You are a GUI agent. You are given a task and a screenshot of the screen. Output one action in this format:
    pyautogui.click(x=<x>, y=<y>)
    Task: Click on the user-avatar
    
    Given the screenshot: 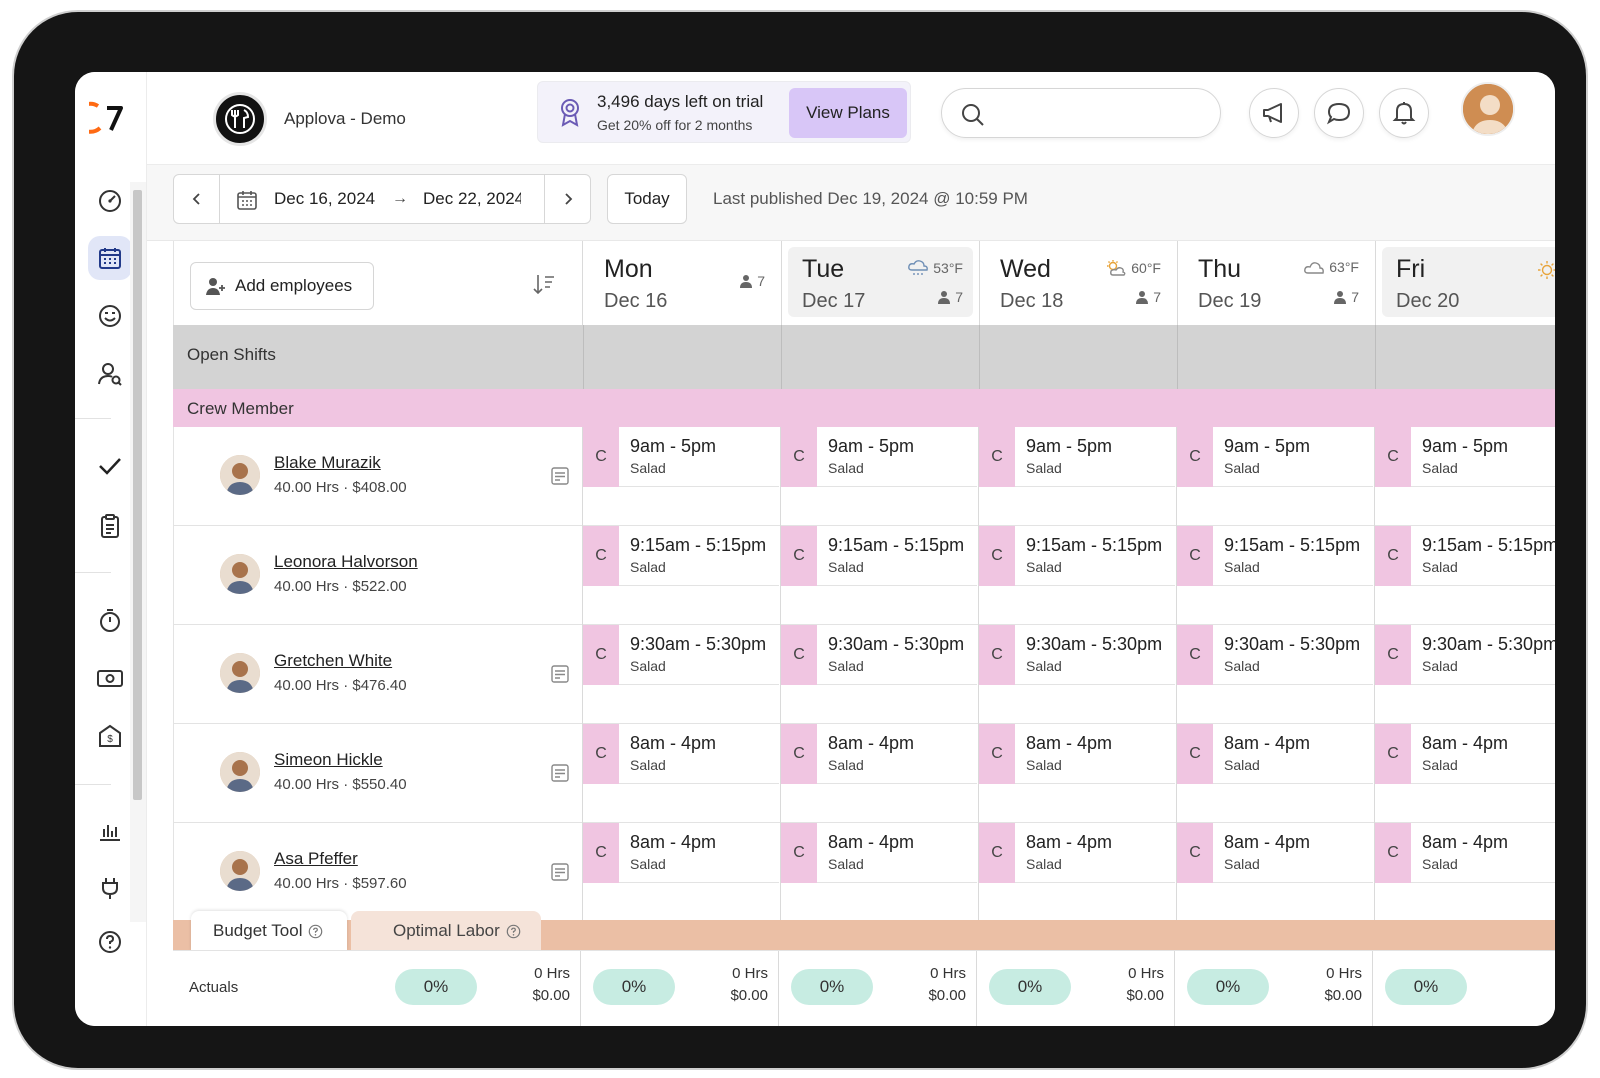 What is the action you would take?
    pyautogui.click(x=1488, y=109)
    